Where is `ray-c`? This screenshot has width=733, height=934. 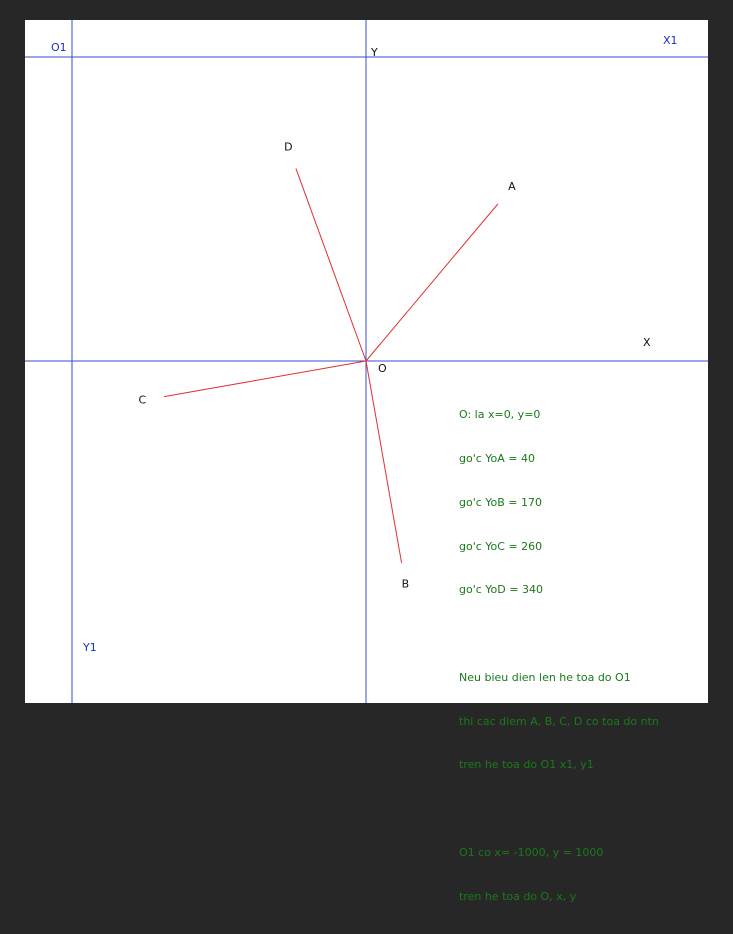
ray-c is located at coordinates (265, 379).